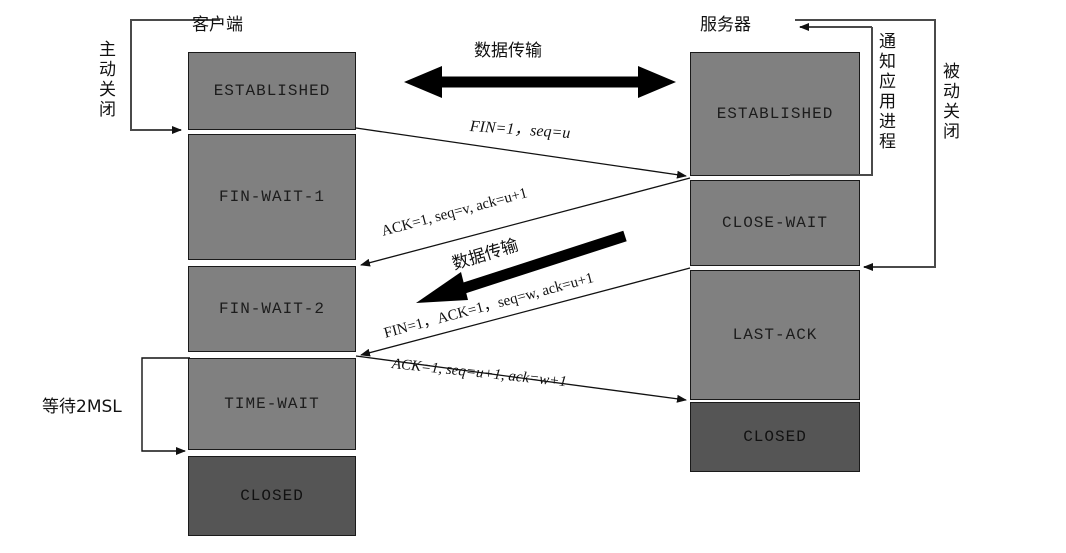 The image size is (1066, 553). I want to click on state-label: FIN-WAIT-2, so click(271, 309).